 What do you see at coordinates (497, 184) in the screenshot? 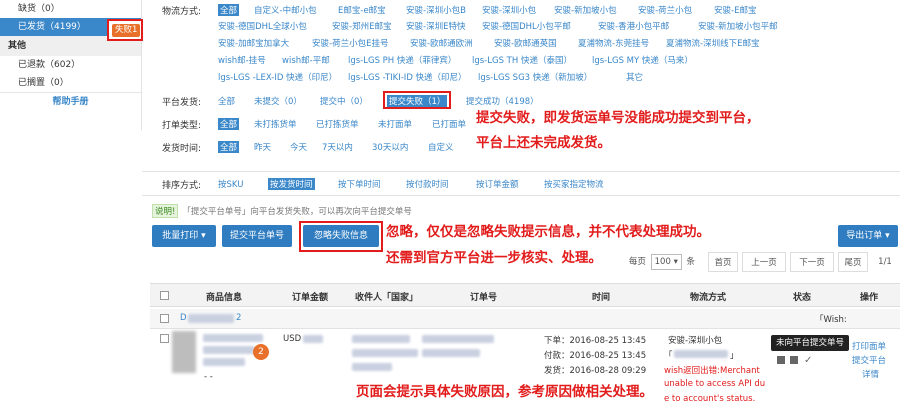
I see `sort-option: 按订单金额` at bounding box center [497, 184].